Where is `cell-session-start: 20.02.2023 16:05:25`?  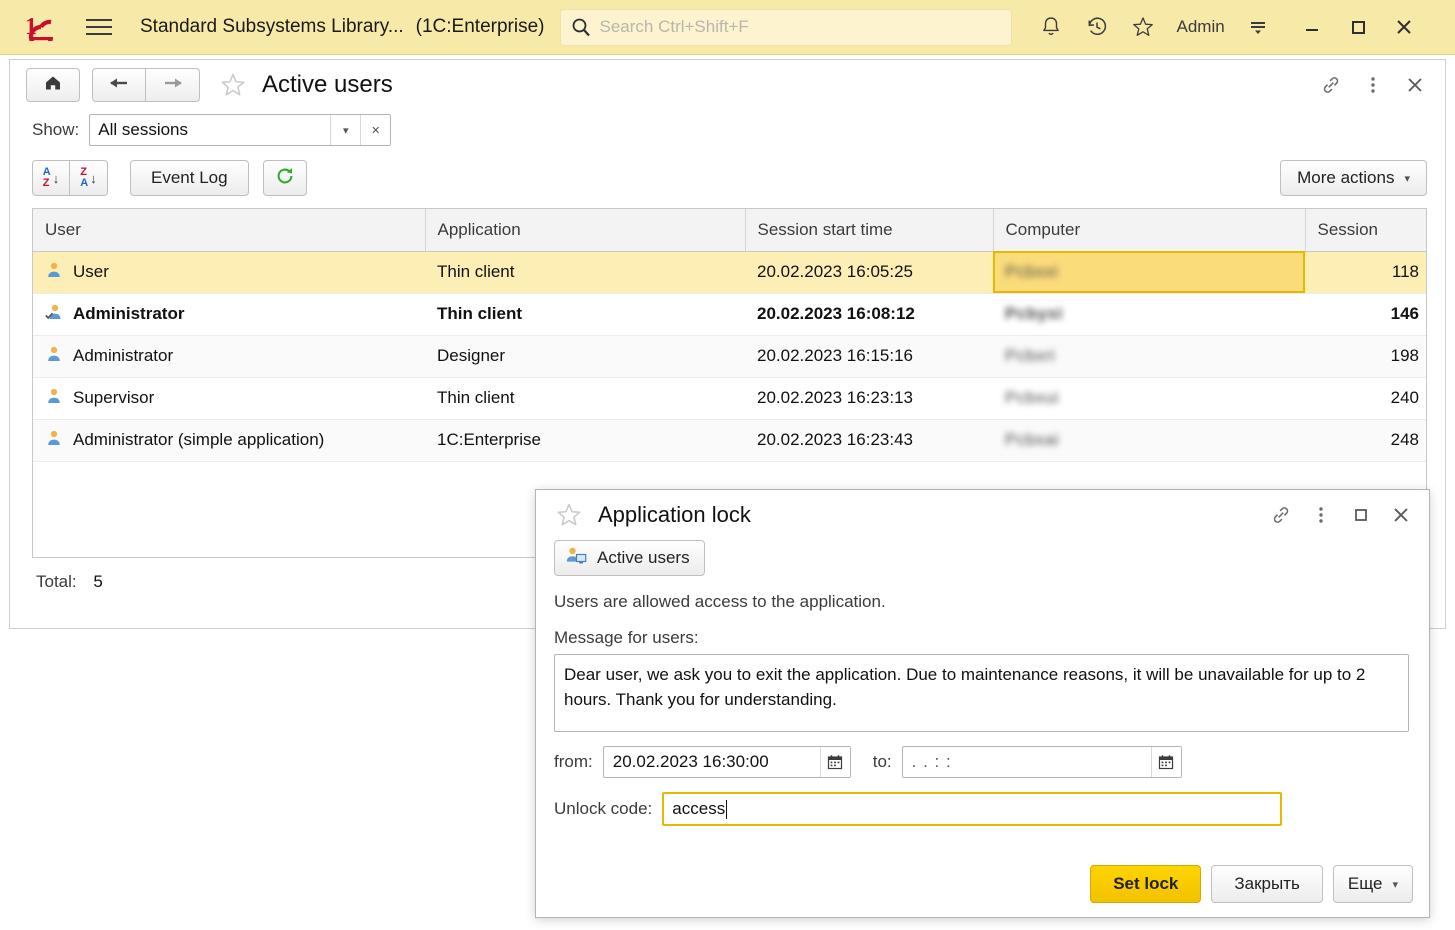
cell-session-start: 20.02.2023 16:05:25 is located at coordinates (869, 272).